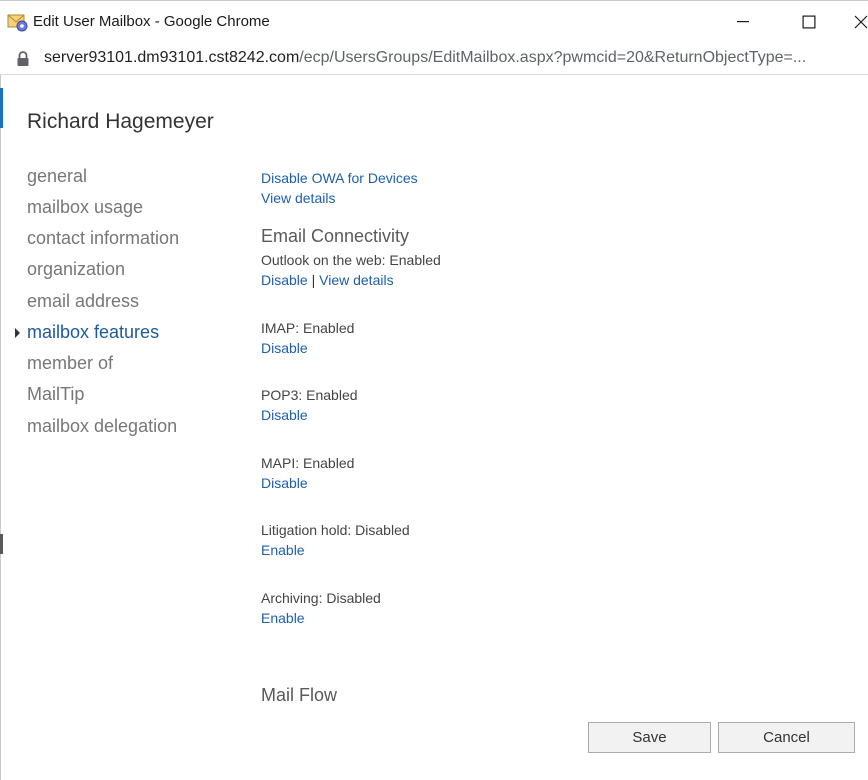  Describe the element at coordinates (283, 550) in the screenshot. I see `litigation-hold-enable-link: Enable` at that location.